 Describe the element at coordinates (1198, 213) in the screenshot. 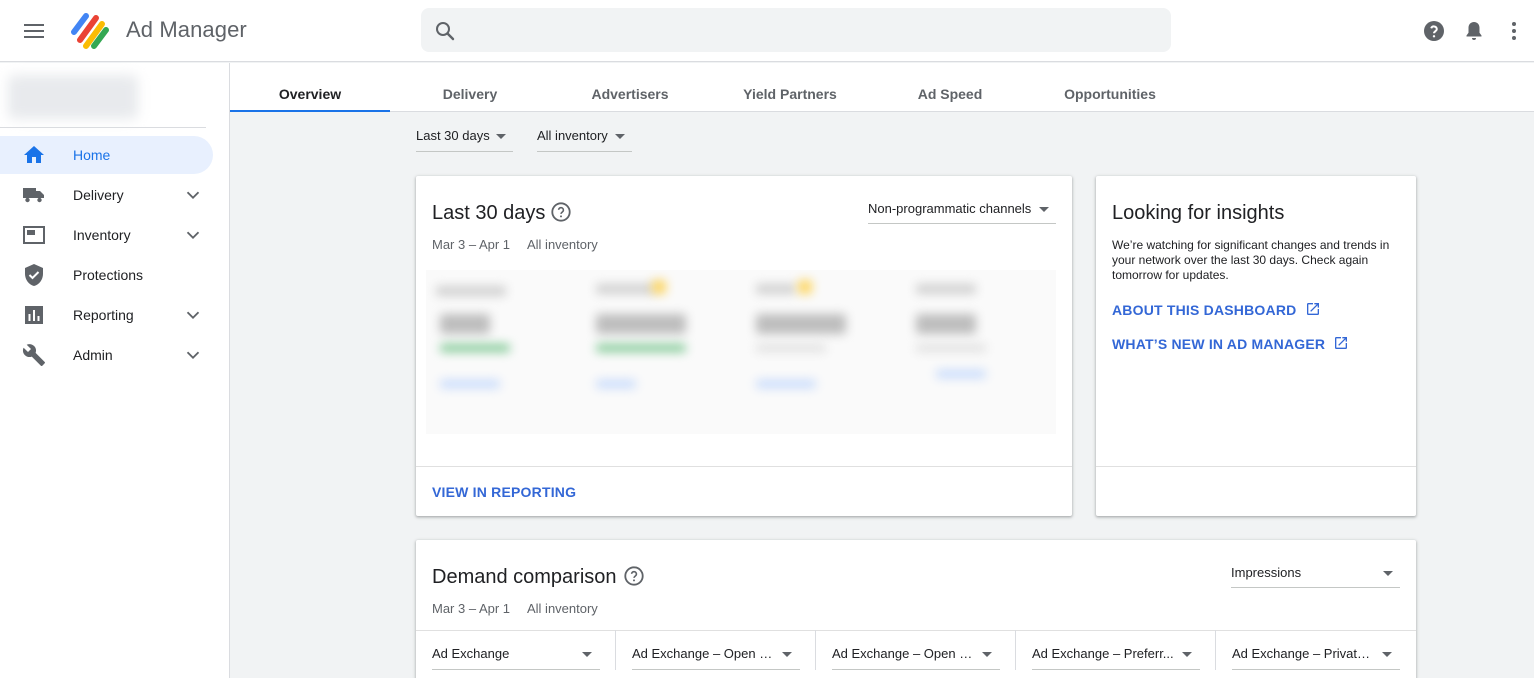

I see `card-title: Looking for insights` at that location.